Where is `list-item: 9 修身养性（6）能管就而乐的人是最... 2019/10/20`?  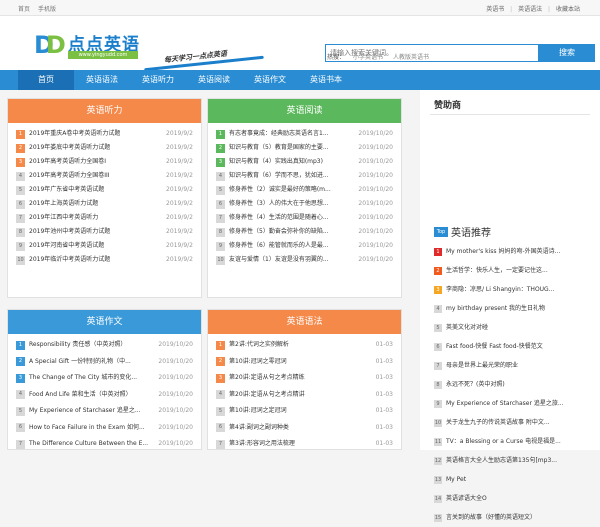
list-item: 9 修身养性（6）能管就而乐的人是最... 2019/10/20 is located at coordinates (304, 246).